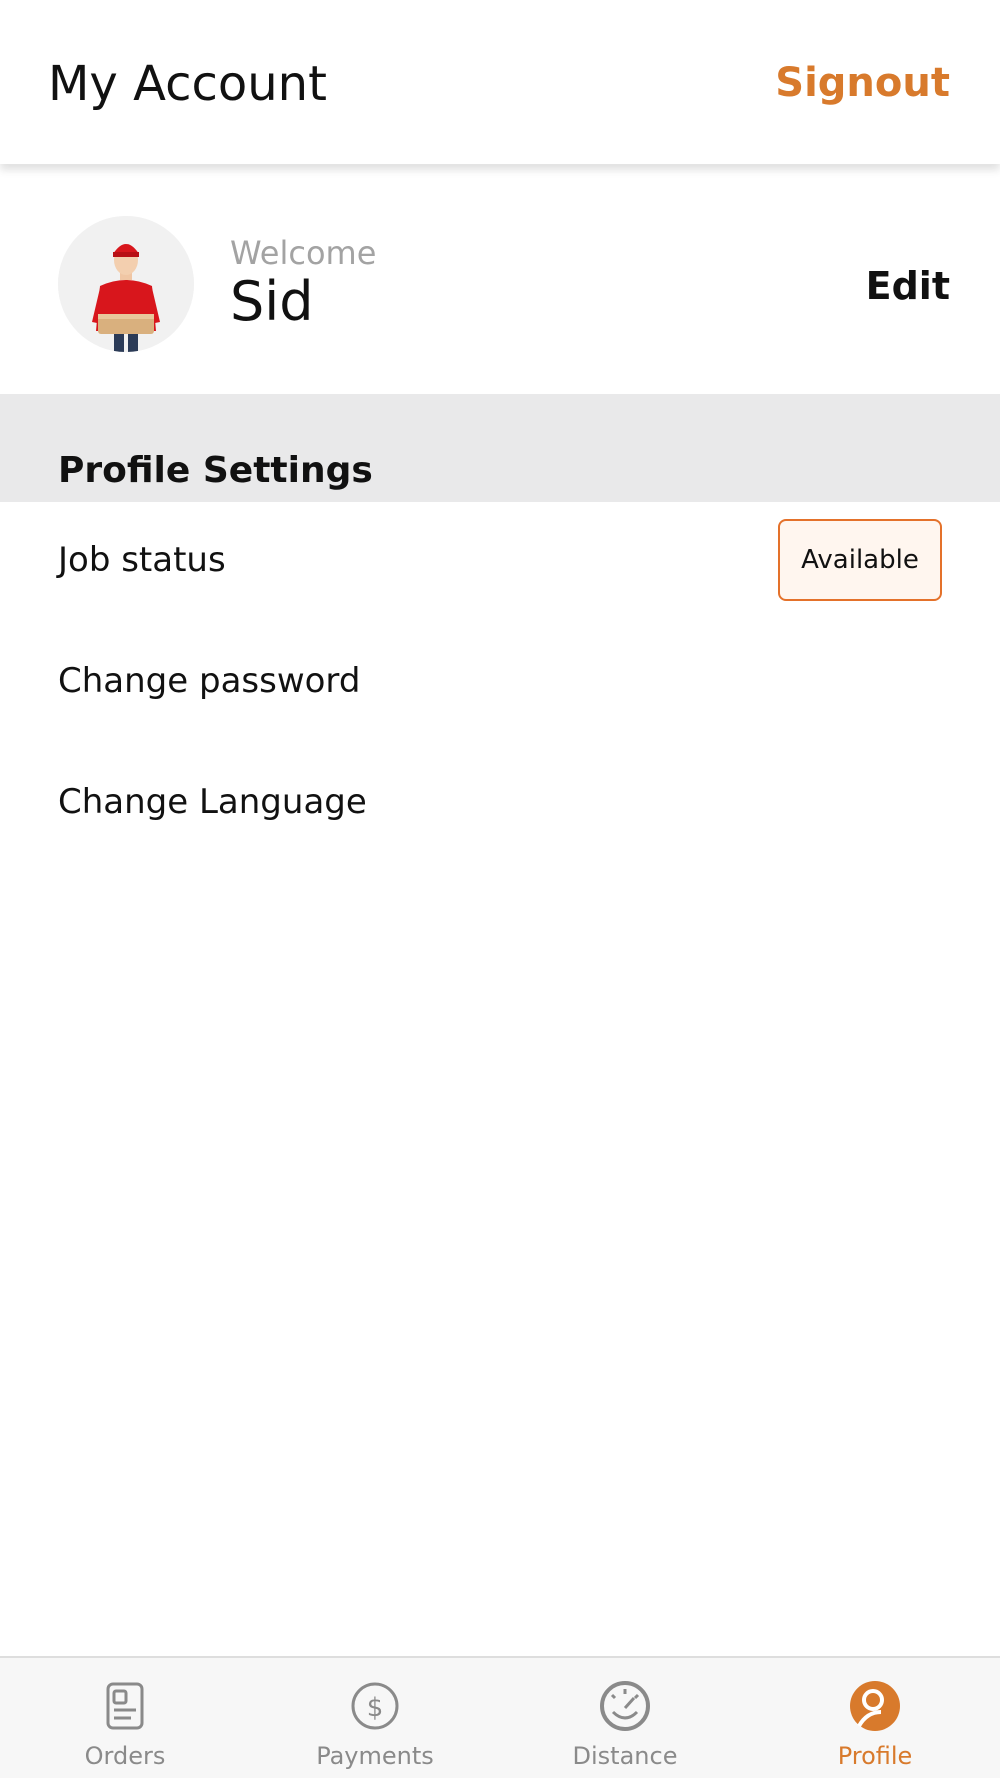  What do you see at coordinates (625, 1756) in the screenshot?
I see `tab-distance-label: Distance` at bounding box center [625, 1756].